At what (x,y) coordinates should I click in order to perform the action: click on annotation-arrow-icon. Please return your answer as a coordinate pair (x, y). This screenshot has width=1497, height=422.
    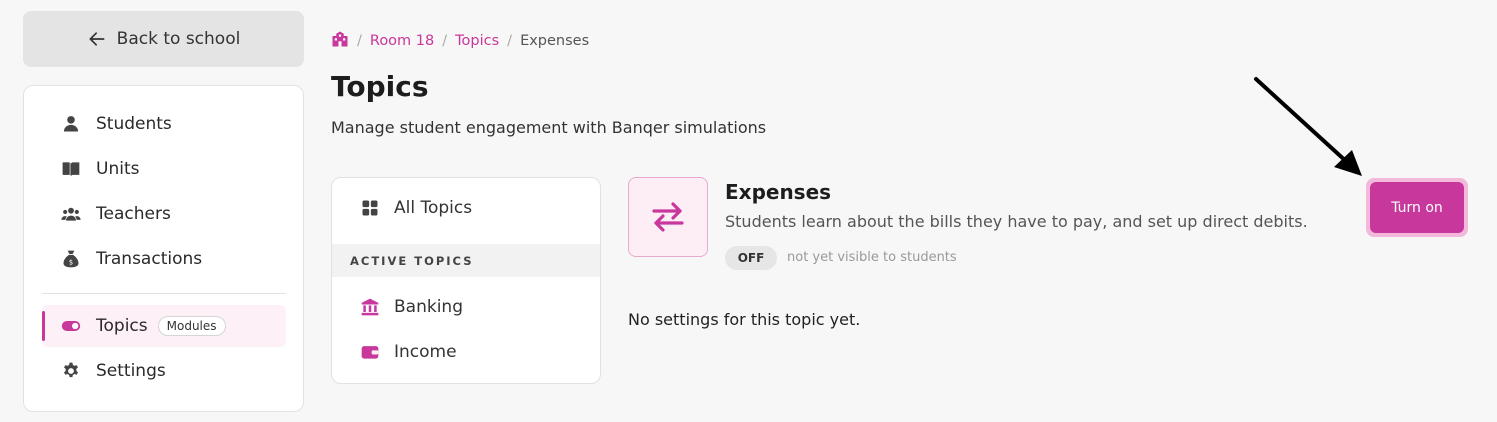
    Looking at the image, I should click on (1308, 126).